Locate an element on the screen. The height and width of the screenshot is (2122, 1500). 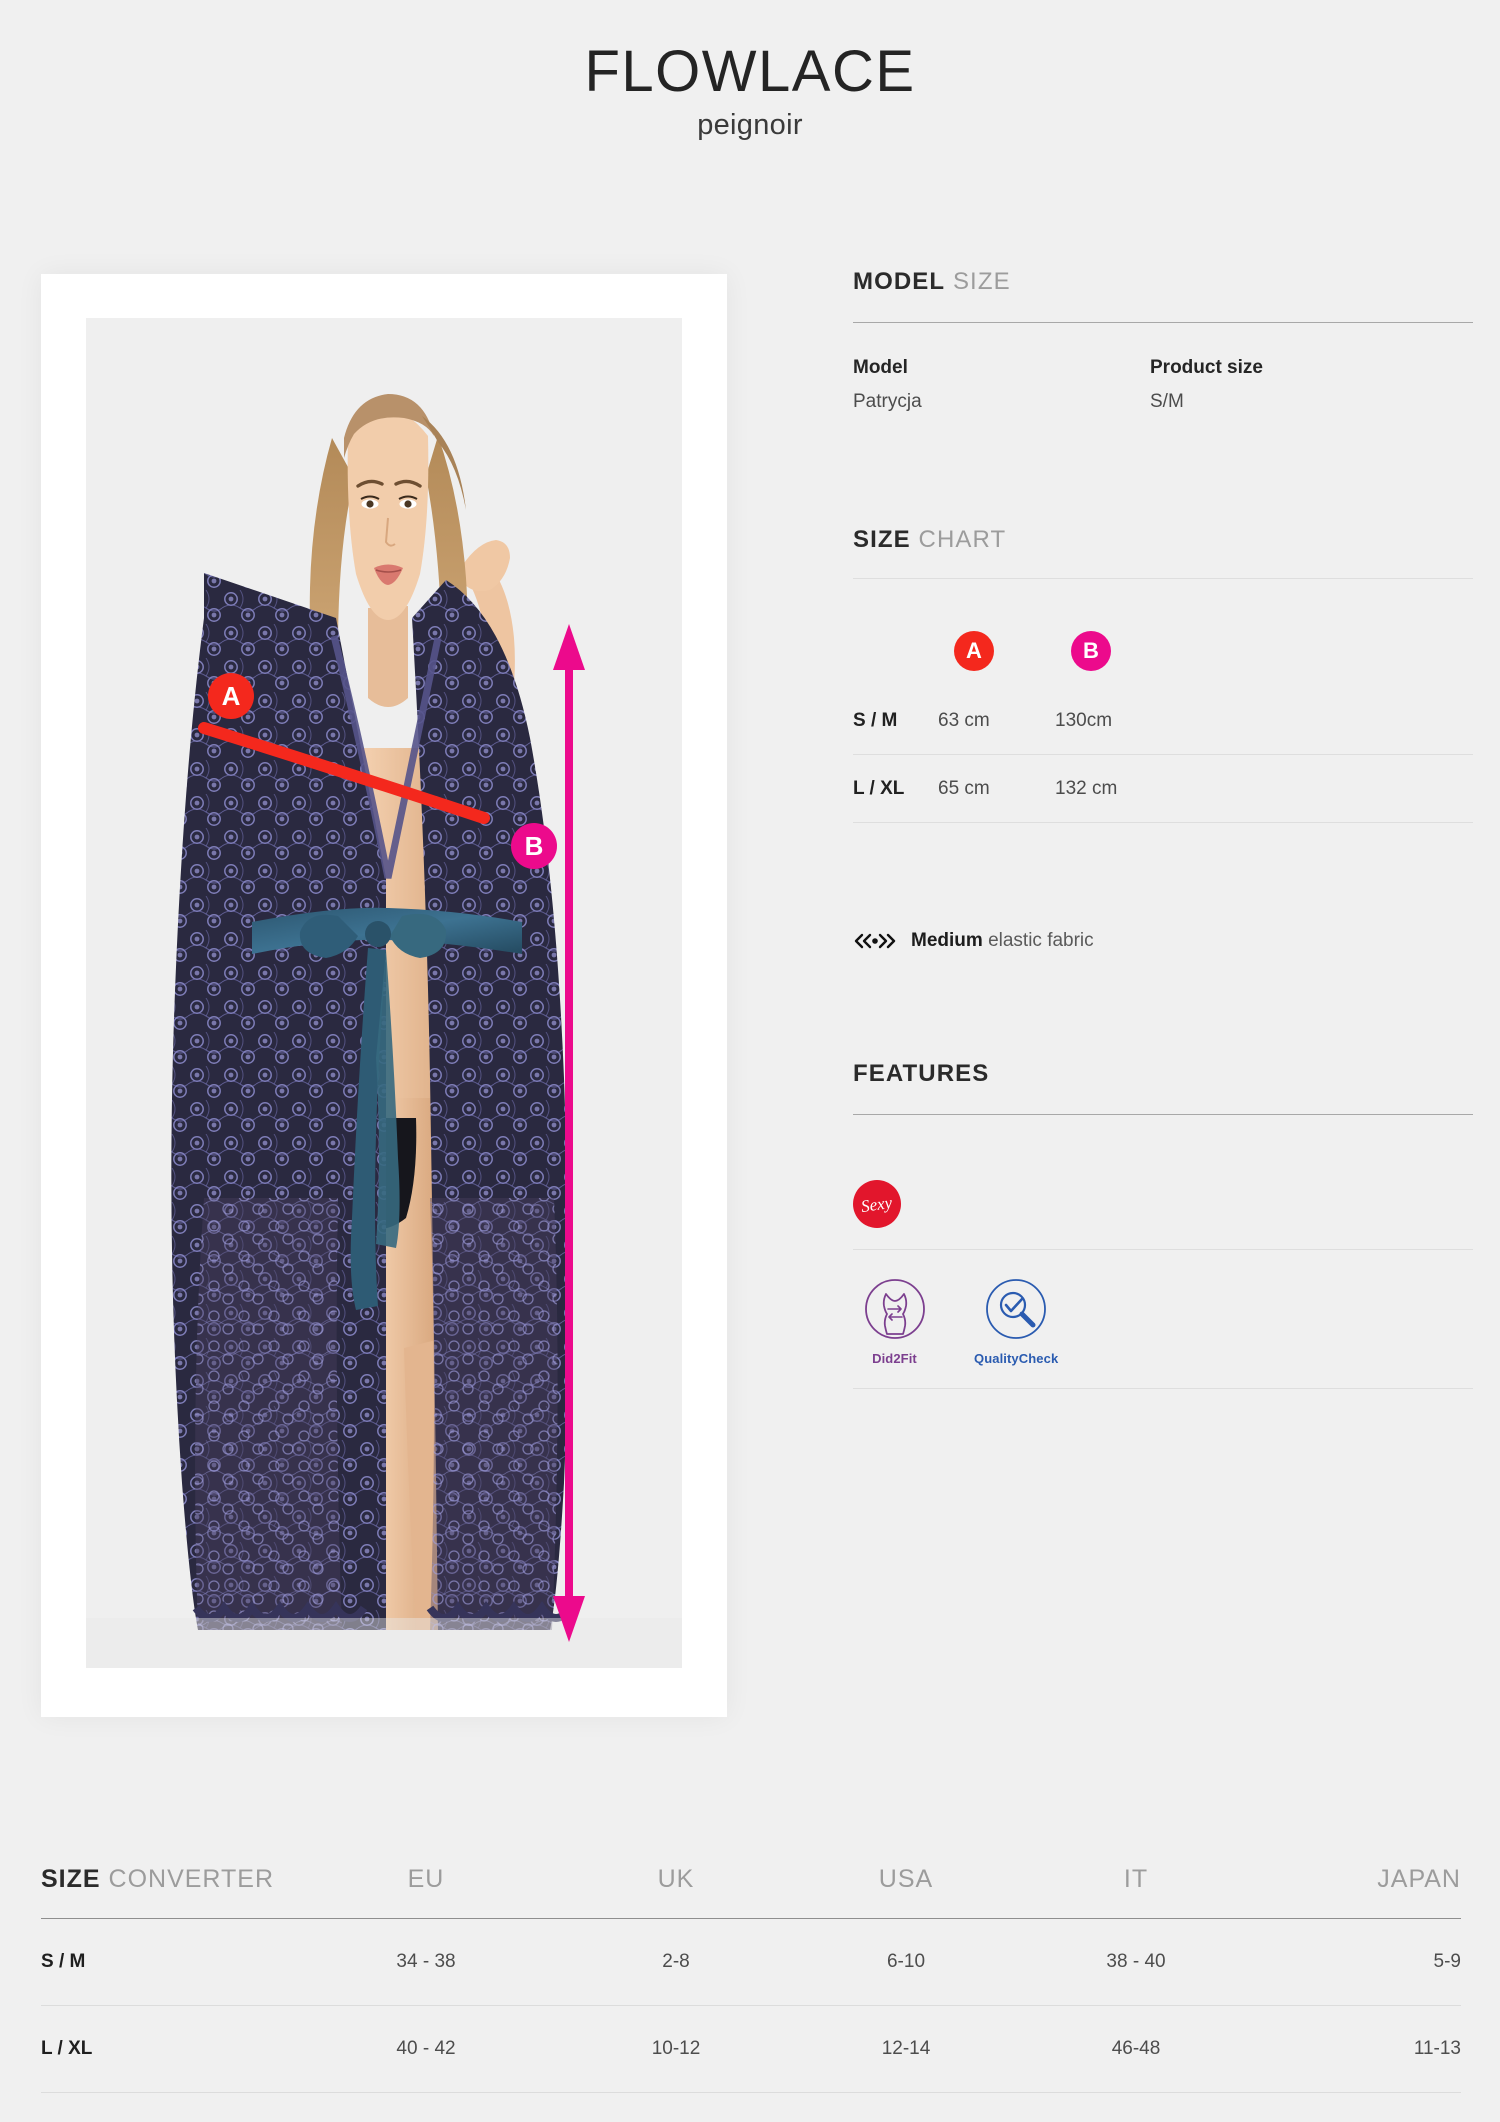
feature-qualitycheck: QualityCheck is located at coordinates (1016, 1322).